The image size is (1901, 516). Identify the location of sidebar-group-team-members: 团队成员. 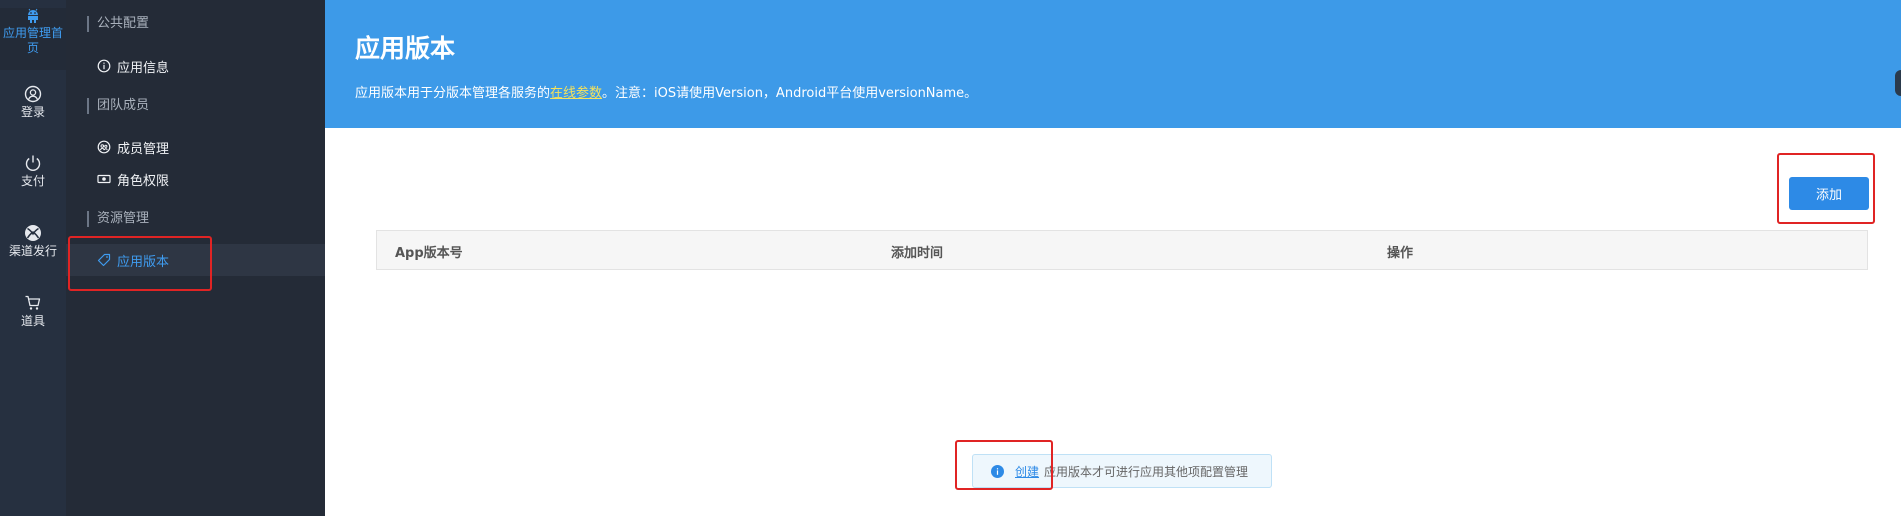
(118, 106).